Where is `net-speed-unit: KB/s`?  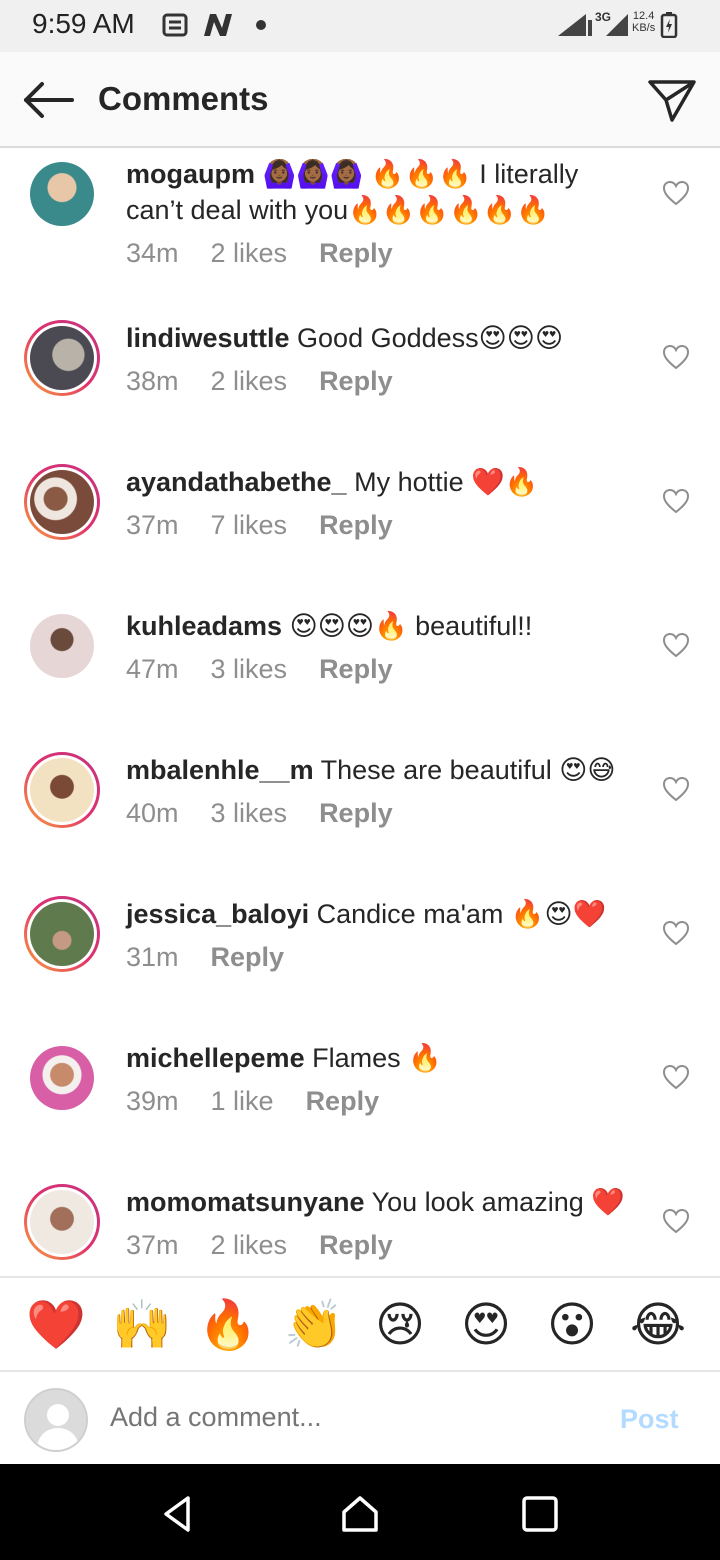 net-speed-unit: KB/s is located at coordinates (644, 28).